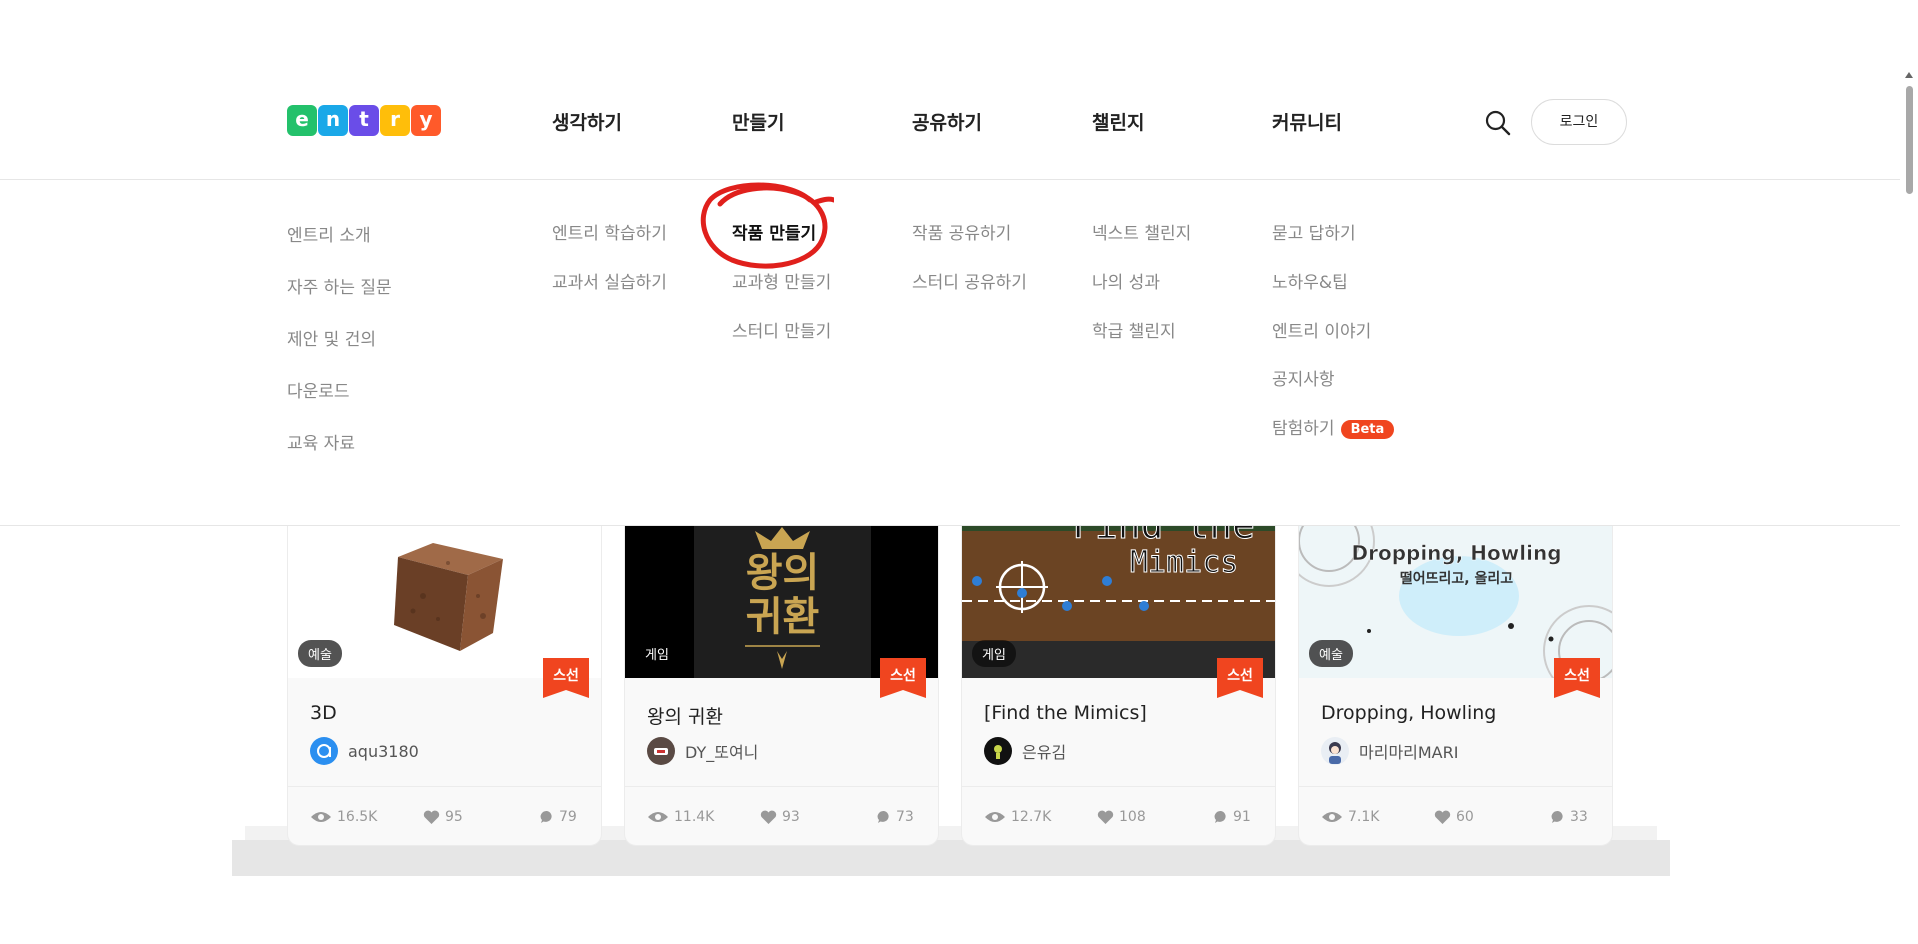 The image size is (1918, 944). What do you see at coordinates (947, 121) in the screenshot?
I see `nav-share: 공유하기` at bounding box center [947, 121].